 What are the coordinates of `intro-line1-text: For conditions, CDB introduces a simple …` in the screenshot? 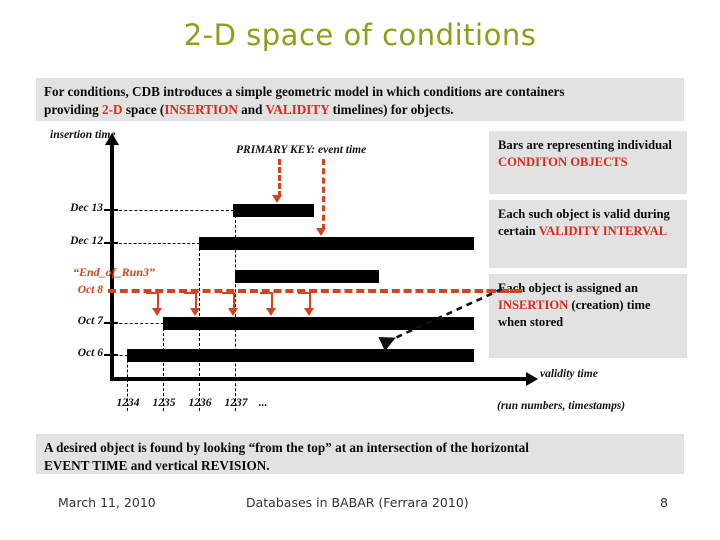 It's located at (304, 91).